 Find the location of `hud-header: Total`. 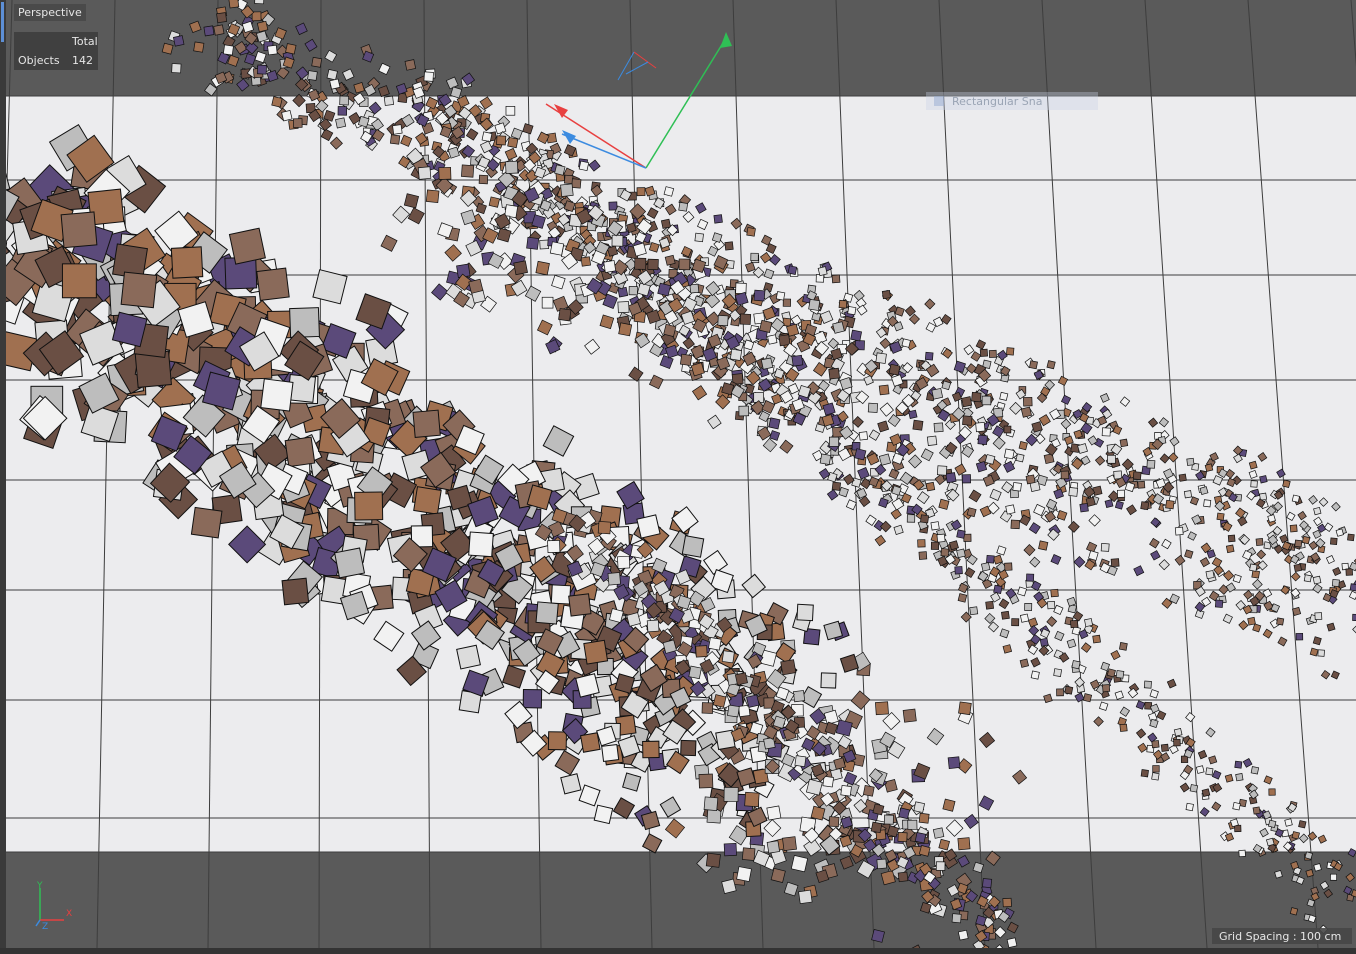

hud-header: Total is located at coordinates (85, 41).